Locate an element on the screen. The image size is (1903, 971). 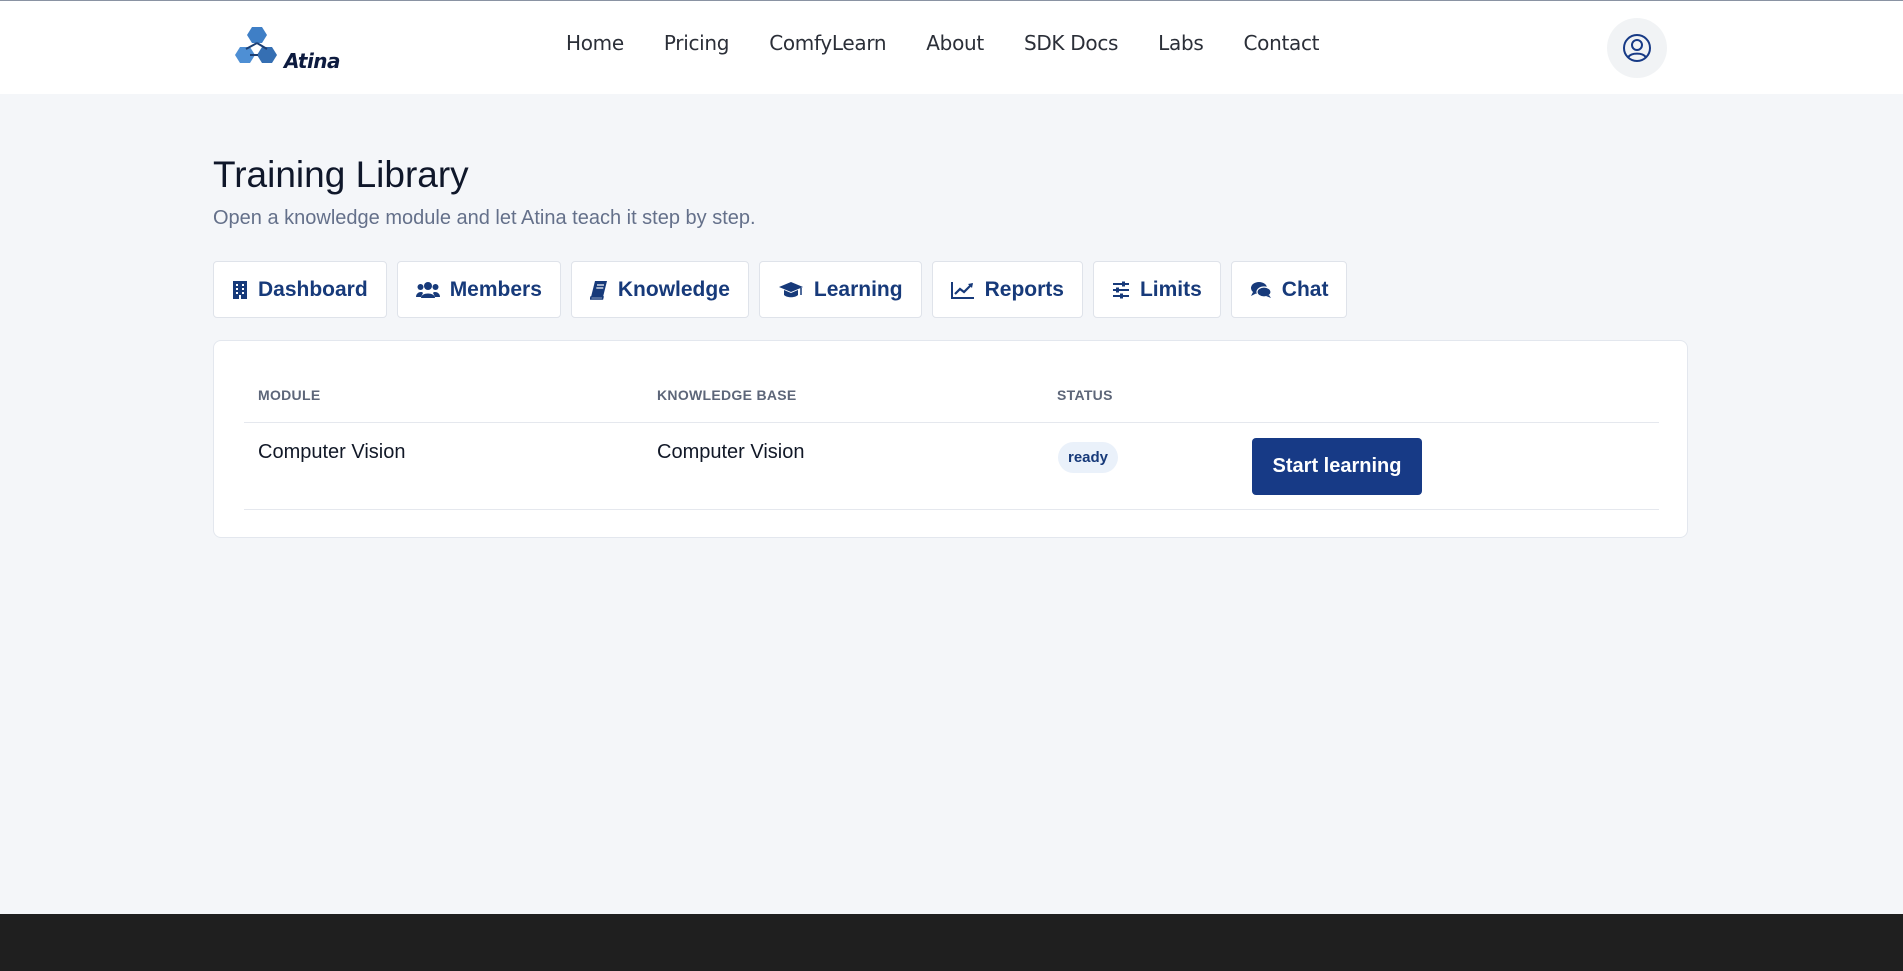
atina-logo: Atina is located at coordinates (288, 49).